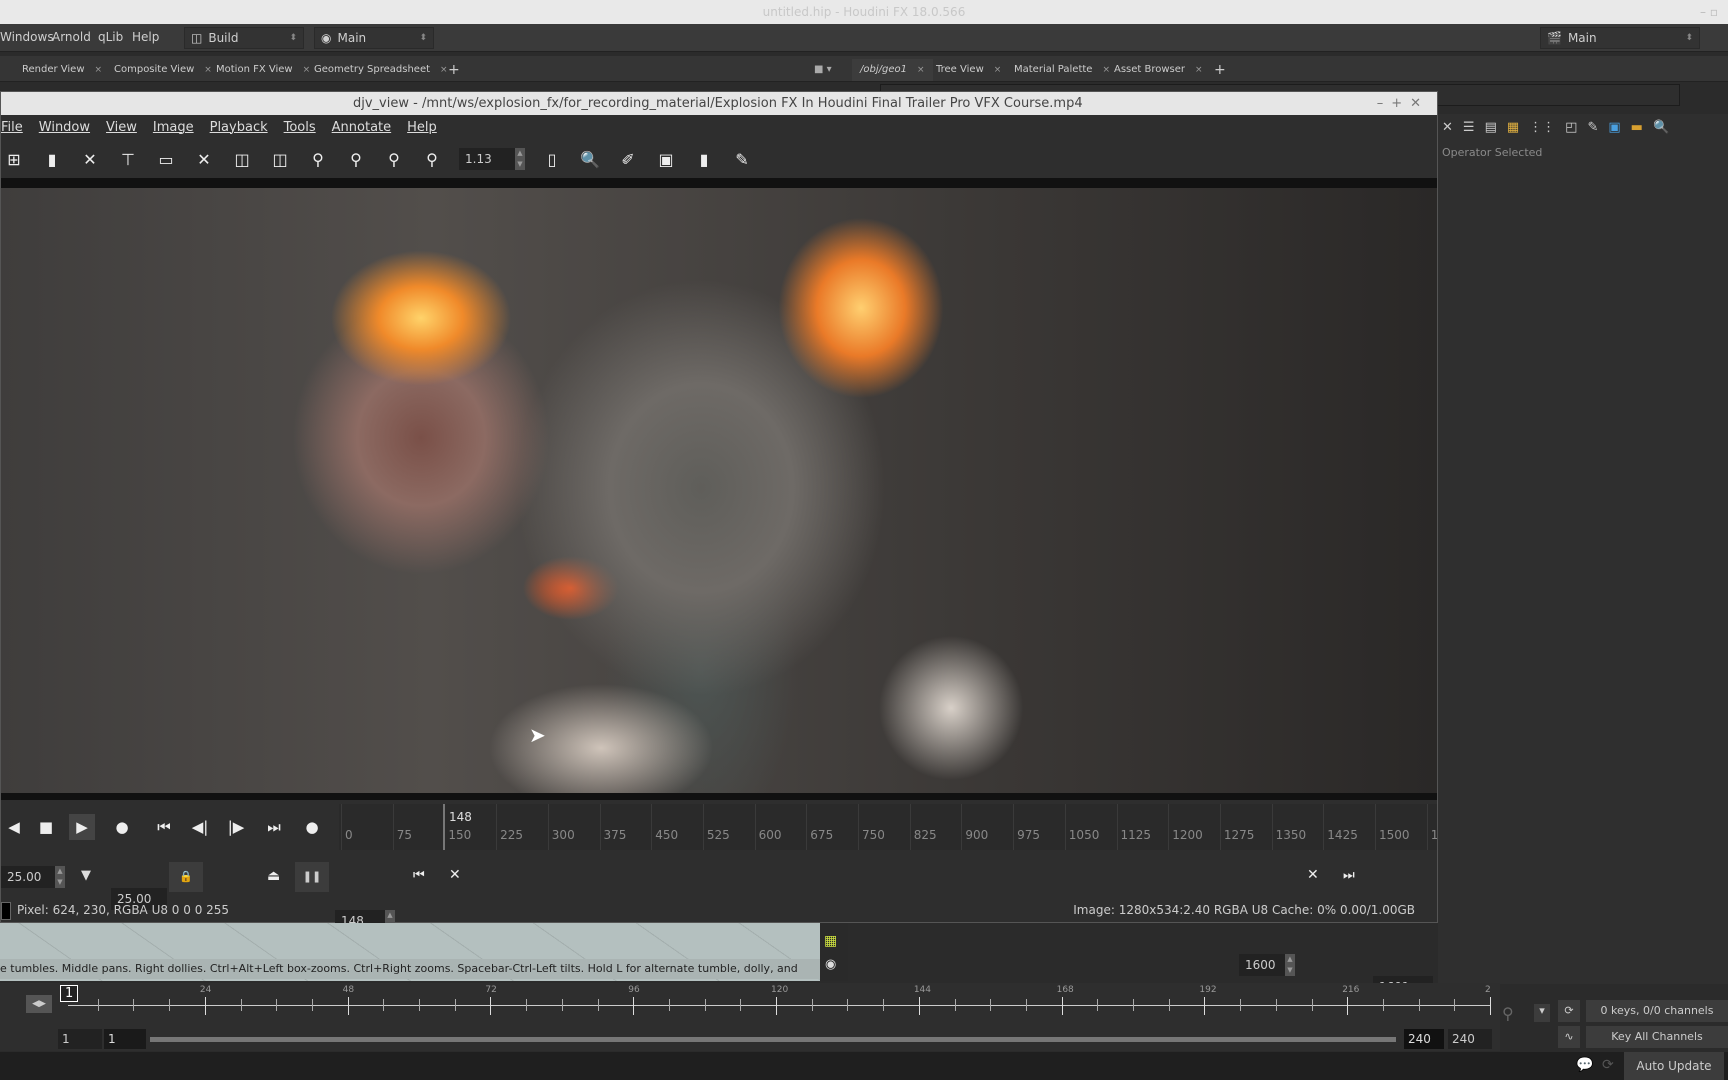 Image resolution: width=1728 pixels, height=1080 pixels. Describe the element at coordinates (968, 70) in the screenshot. I see `tab-tree-view: Tree View ×` at that location.